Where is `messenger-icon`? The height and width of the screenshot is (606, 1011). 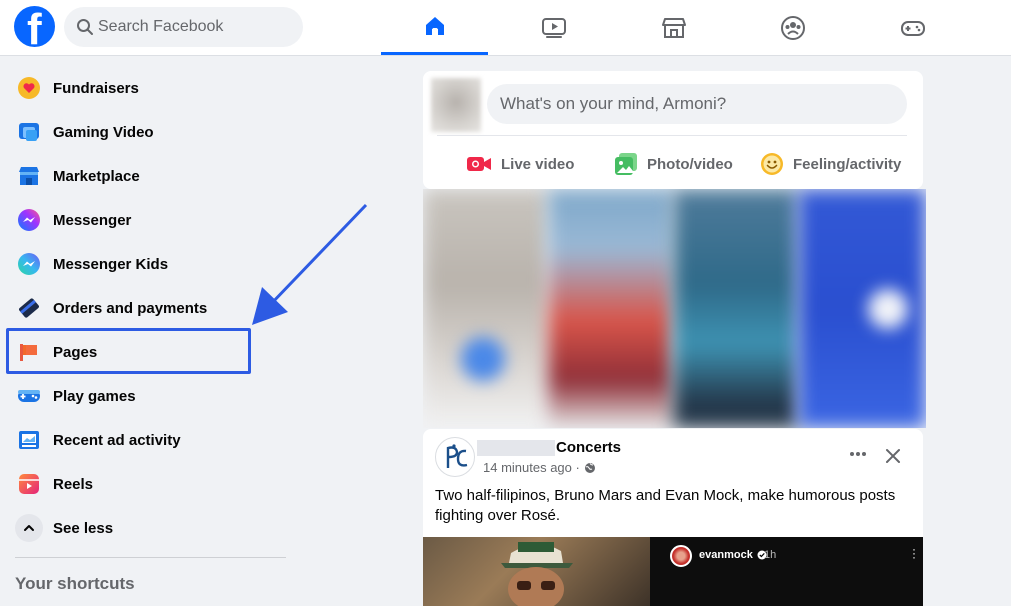
messenger-icon is located at coordinates (29, 220).